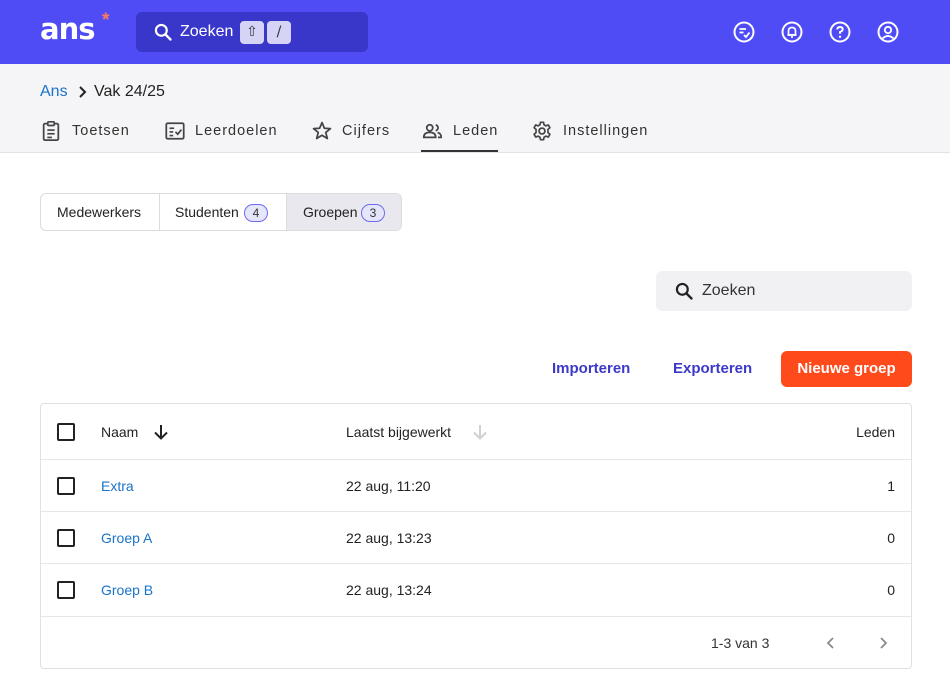 The height and width of the screenshot is (680, 950). Describe the element at coordinates (51, 131) in the screenshot. I see `clipboard-icon` at that location.